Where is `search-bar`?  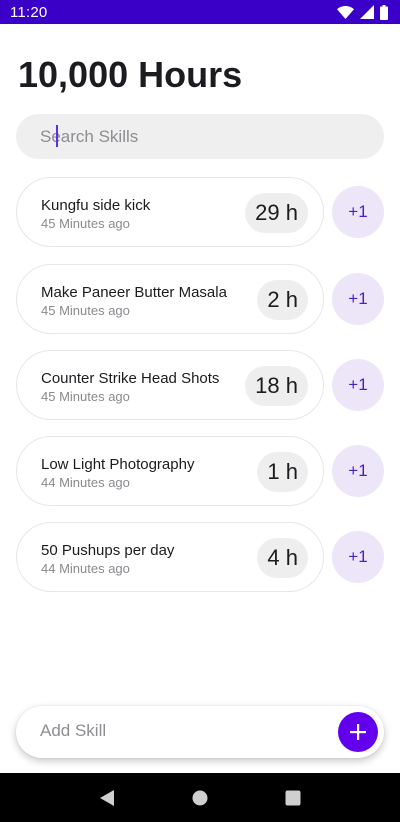 search-bar is located at coordinates (200, 136).